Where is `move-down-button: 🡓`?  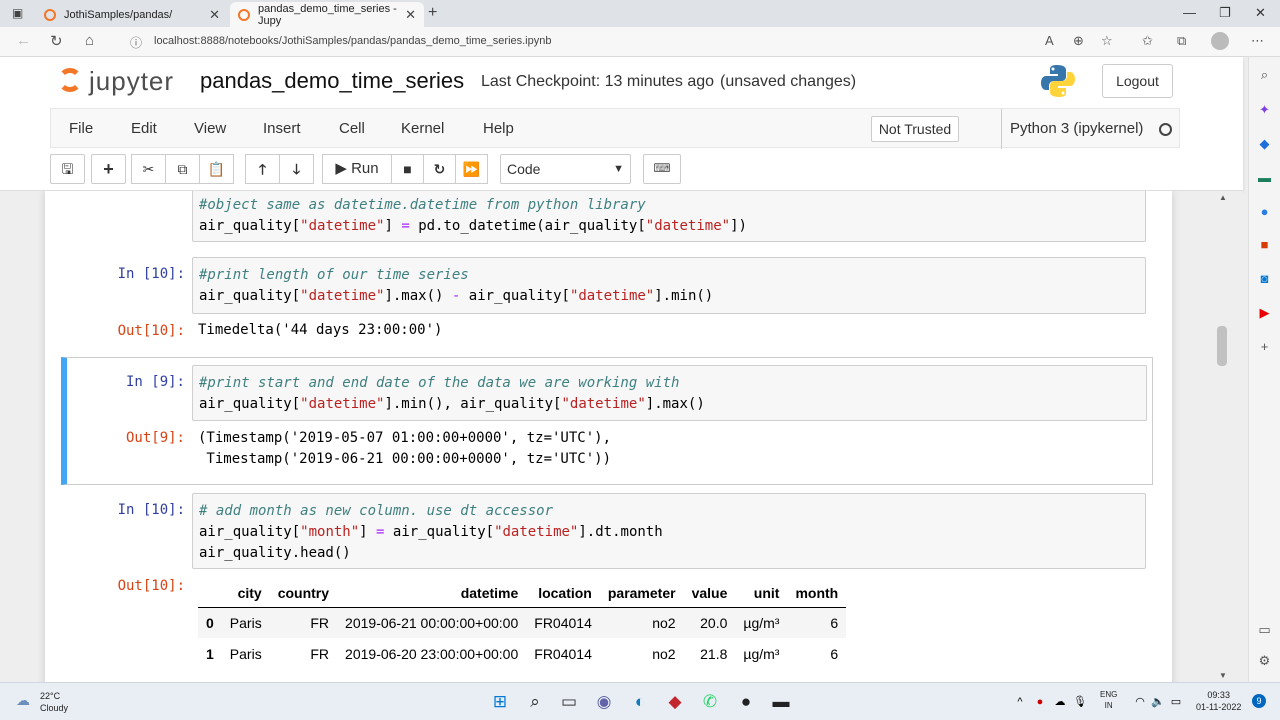
move-down-button: 🡓 is located at coordinates (296, 169).